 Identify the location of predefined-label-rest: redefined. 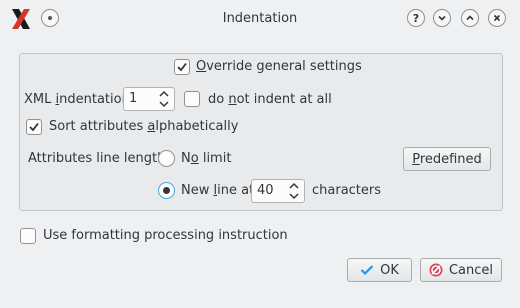
(450, 159).